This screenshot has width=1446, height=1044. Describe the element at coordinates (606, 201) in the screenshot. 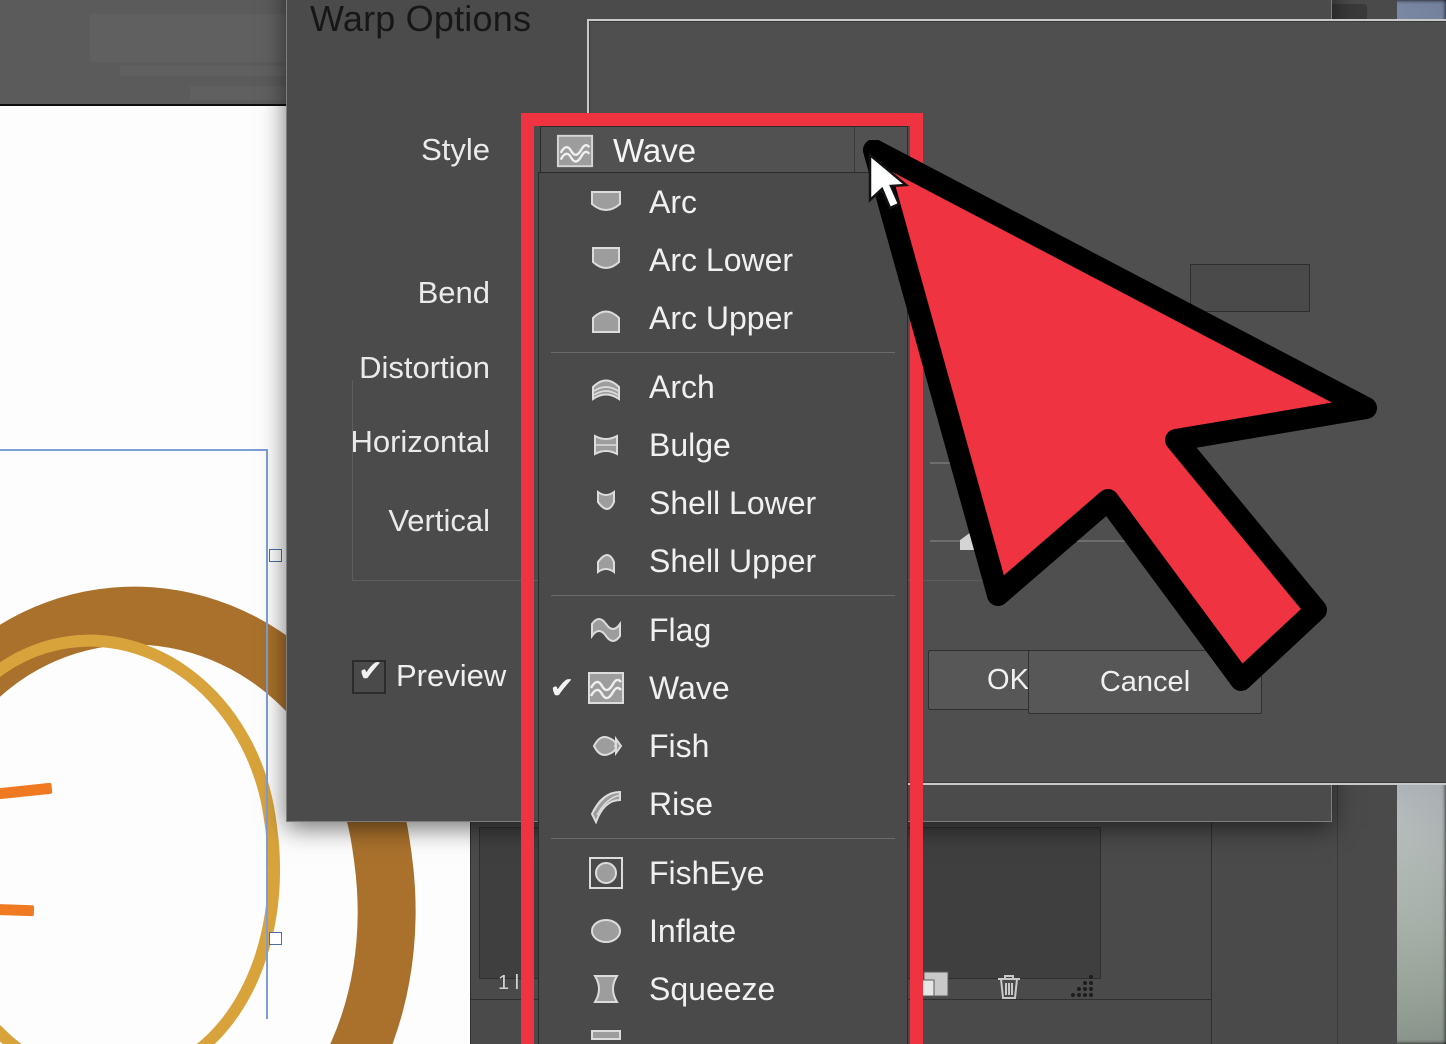

I see `warp-arc-icon` at that location.